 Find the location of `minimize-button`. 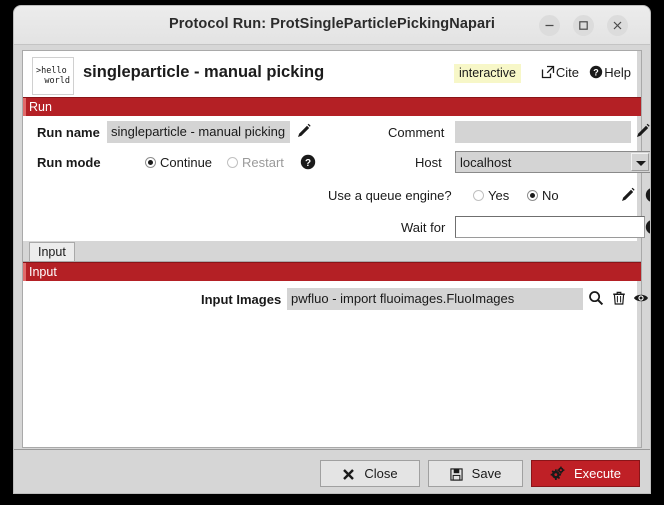

minimize-button is located at coordinates (549, 25).